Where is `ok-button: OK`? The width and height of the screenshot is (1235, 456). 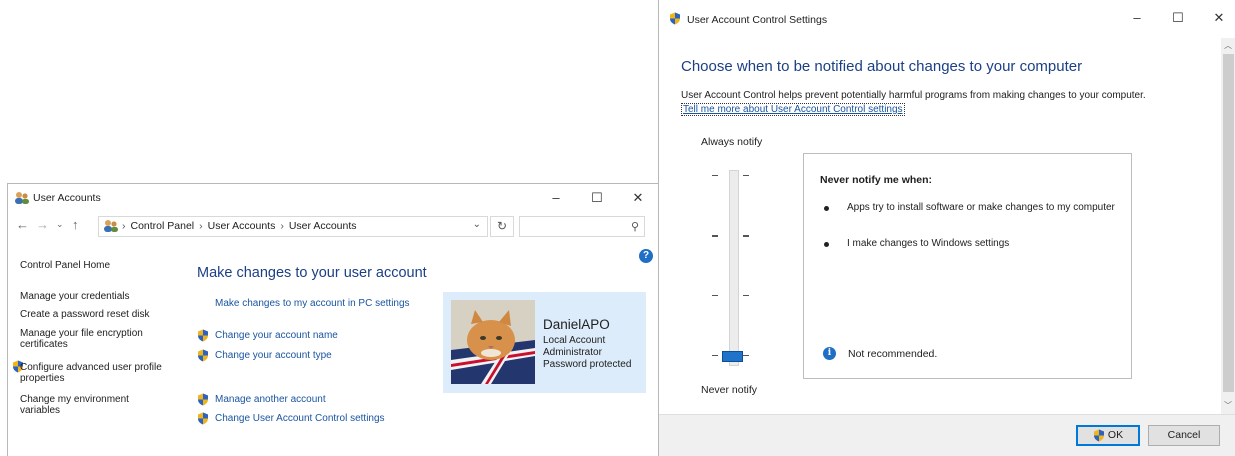
ok-button: OK is located at coordinates (1108, 435).